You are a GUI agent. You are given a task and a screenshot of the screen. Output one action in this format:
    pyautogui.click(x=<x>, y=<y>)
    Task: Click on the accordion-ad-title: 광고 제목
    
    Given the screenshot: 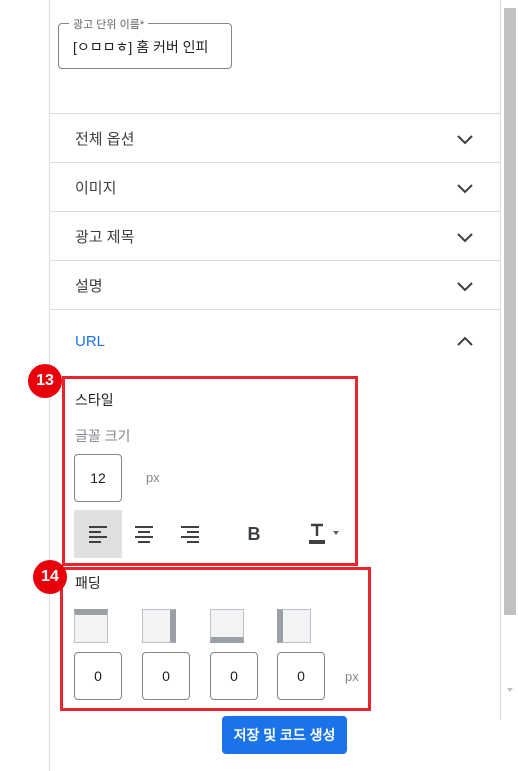 What is the action you would take?
    pyautogui.click(x=275, y=235)
    